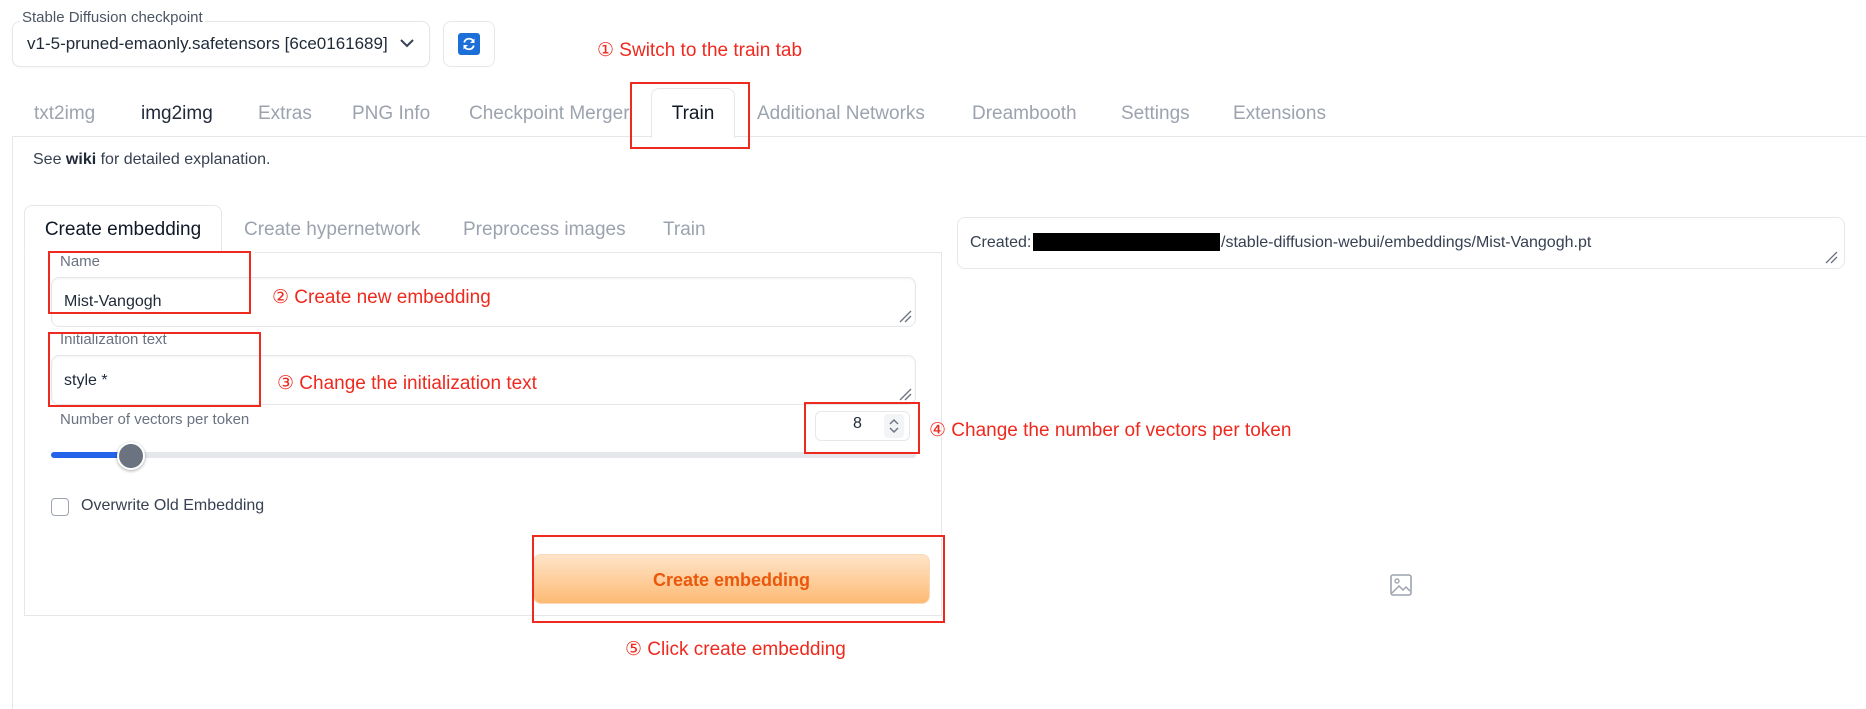 This screenshot has width=1866, height=709. Describe the element at coordinates (285, 114) in the screenshot. I see `tab-extras: Extras` at that location.